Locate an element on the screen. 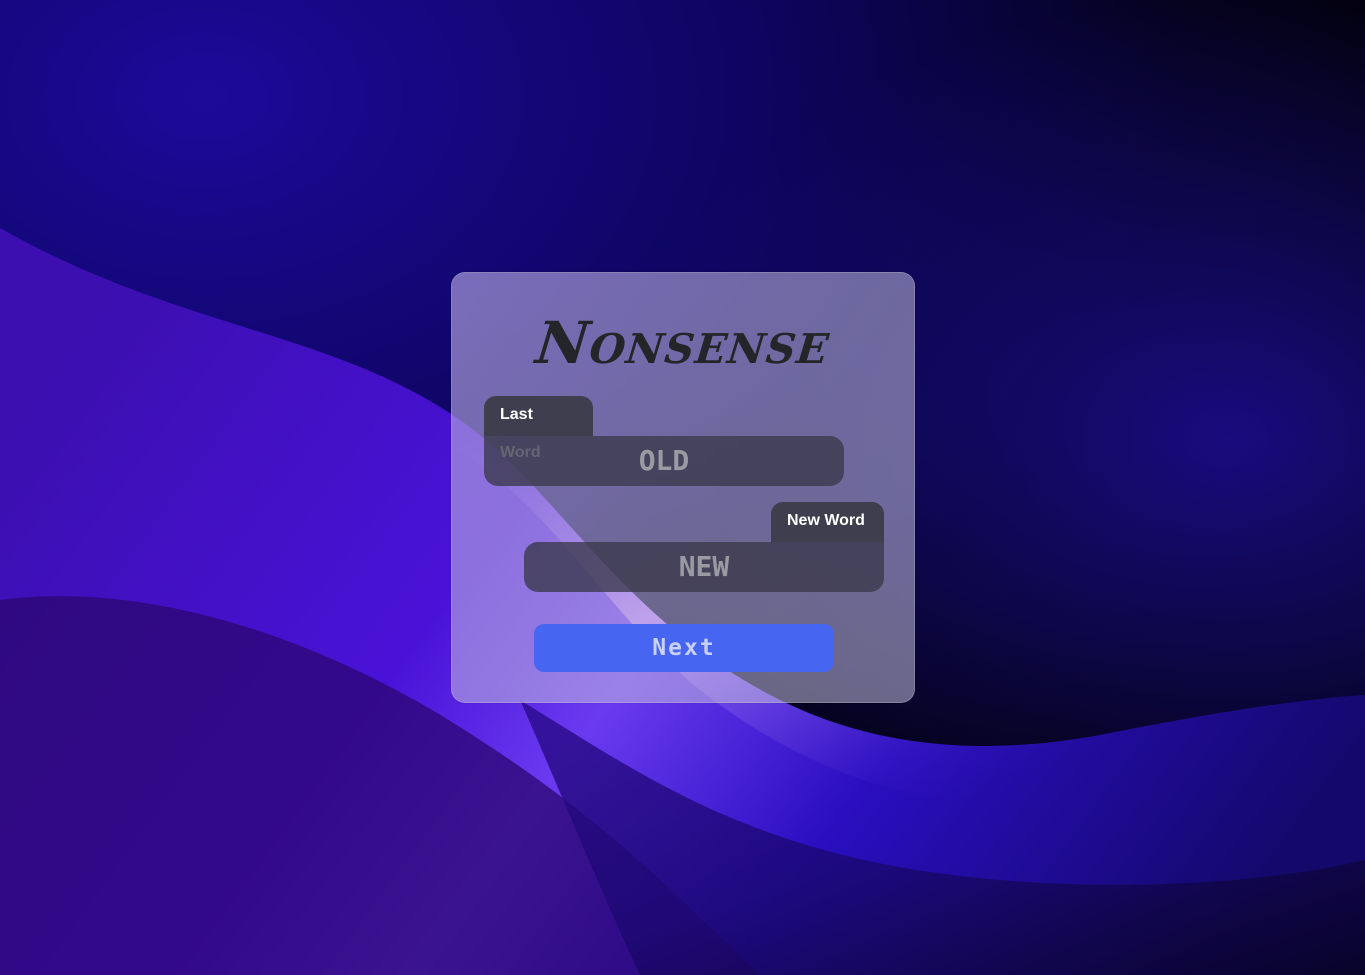 This screenshot has height=975, width=1365. last-word-display: OLD is located at coordinates (664, 461).